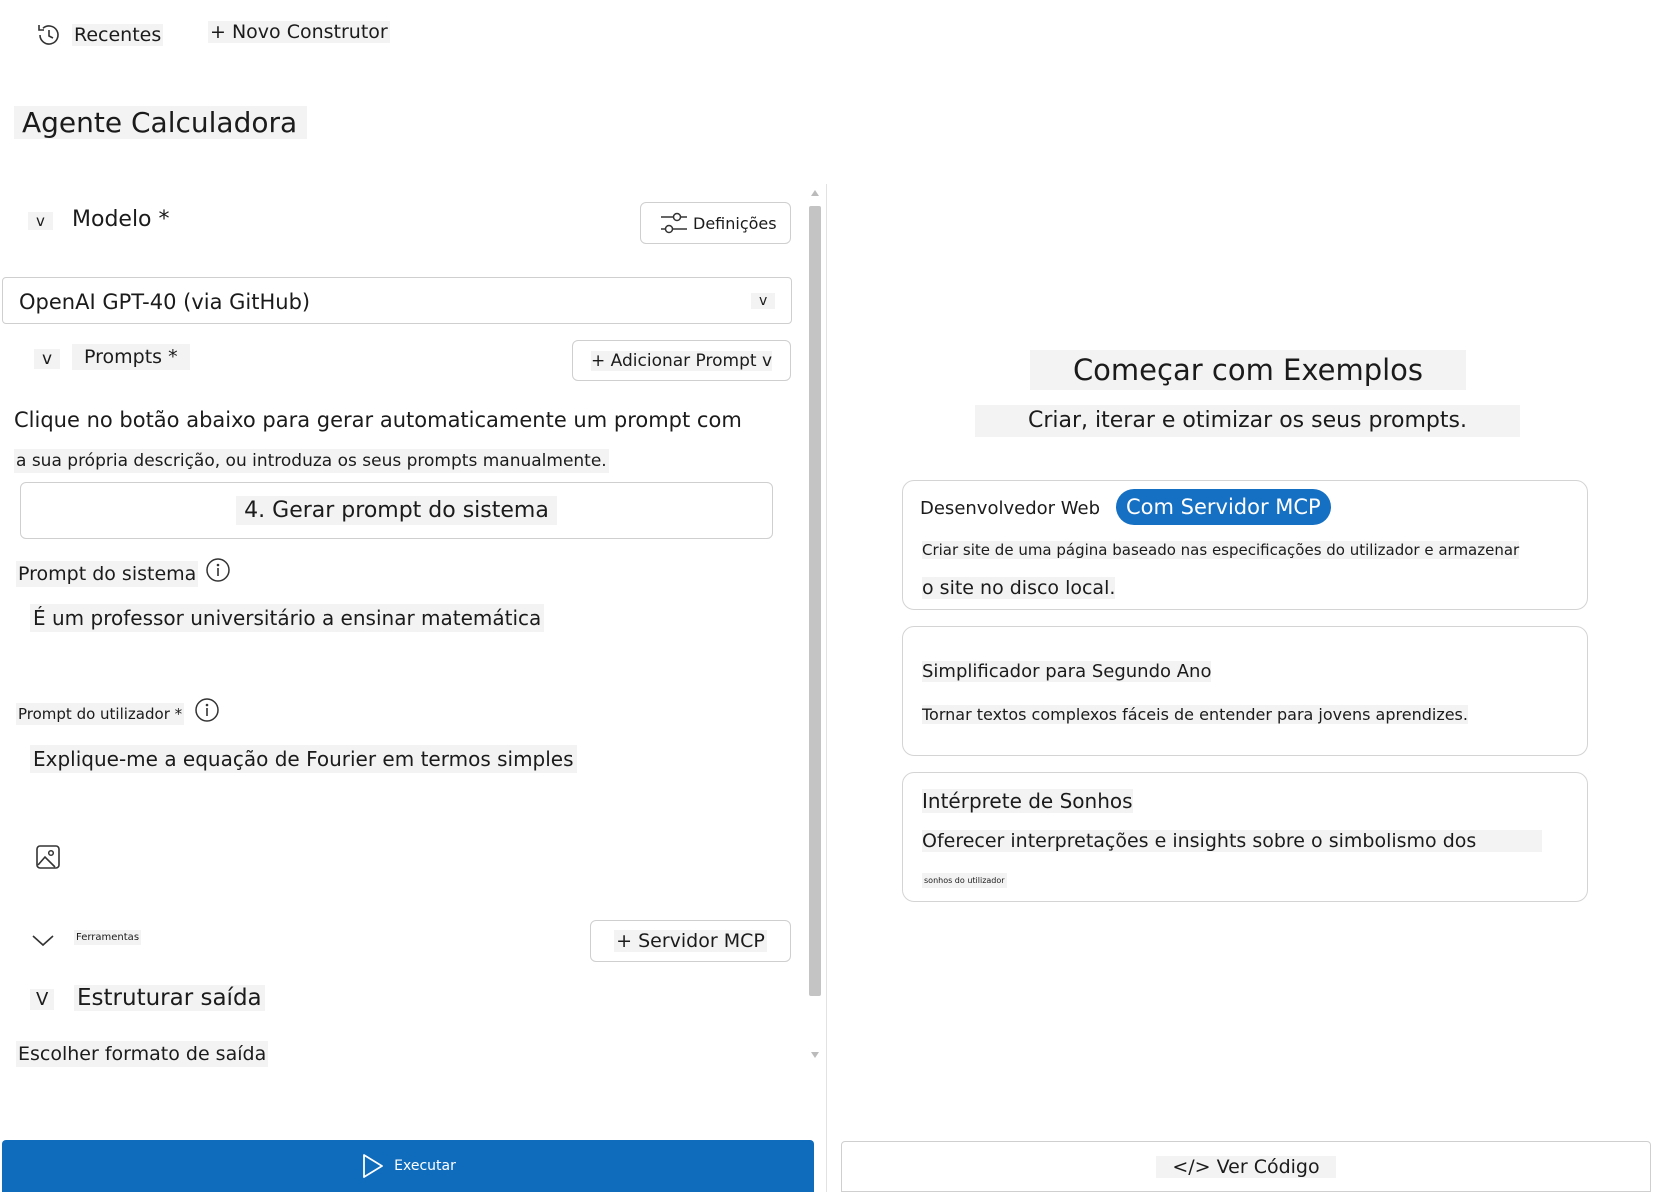 Image resolution: width=1653 pixels, height=1192 pixels. Describe the element at coordinates (1223, 507) in the screenshot. I see `mcp-badge: Com Servidor MCP` at that location.